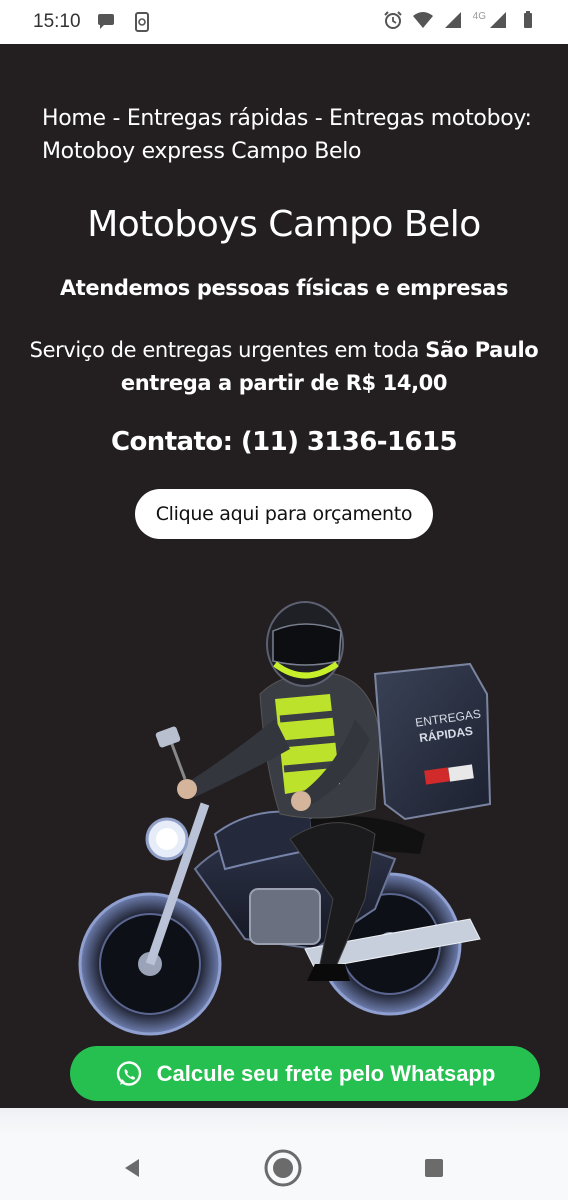 Image resolution: width=568 pixels, height=1200 pixels. I want to click on phone-update-icon, so click(142, 22).